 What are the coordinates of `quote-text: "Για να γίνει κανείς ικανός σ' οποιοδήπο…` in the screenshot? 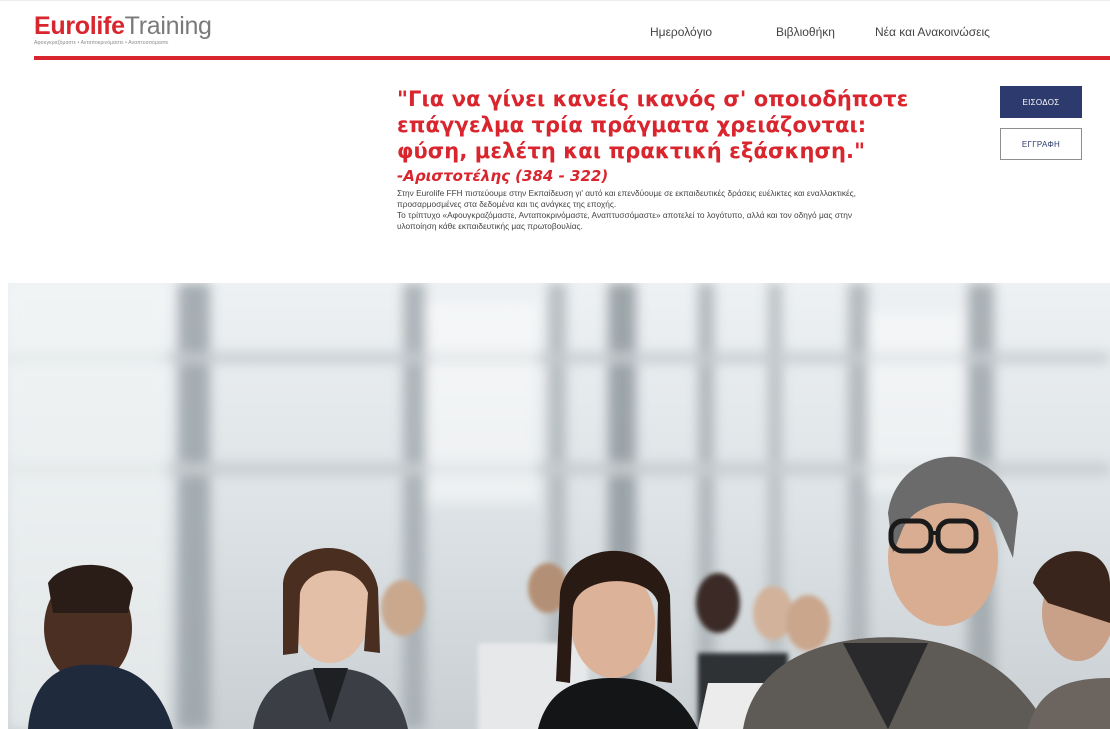 It's located at (653, 125).